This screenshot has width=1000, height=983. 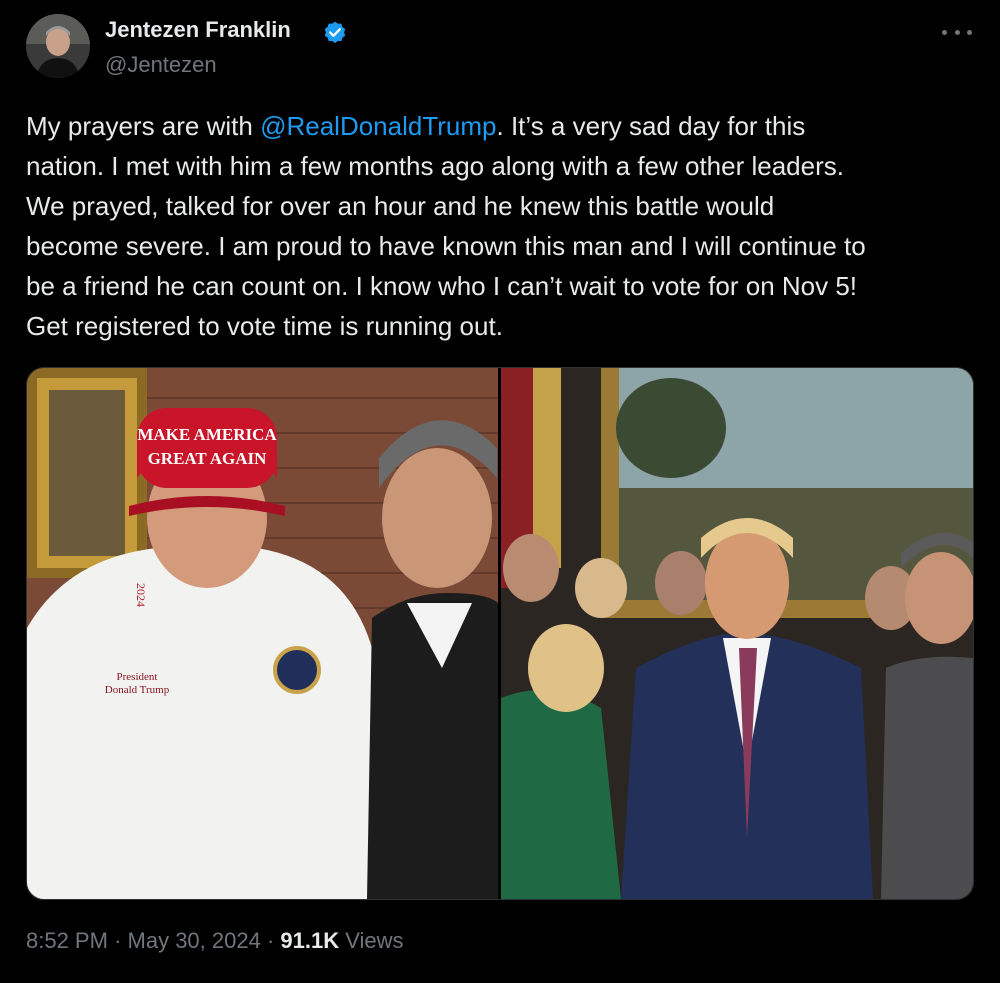 I want to click on display-name: Jentezen Franklin, so click(x=198, y=30).